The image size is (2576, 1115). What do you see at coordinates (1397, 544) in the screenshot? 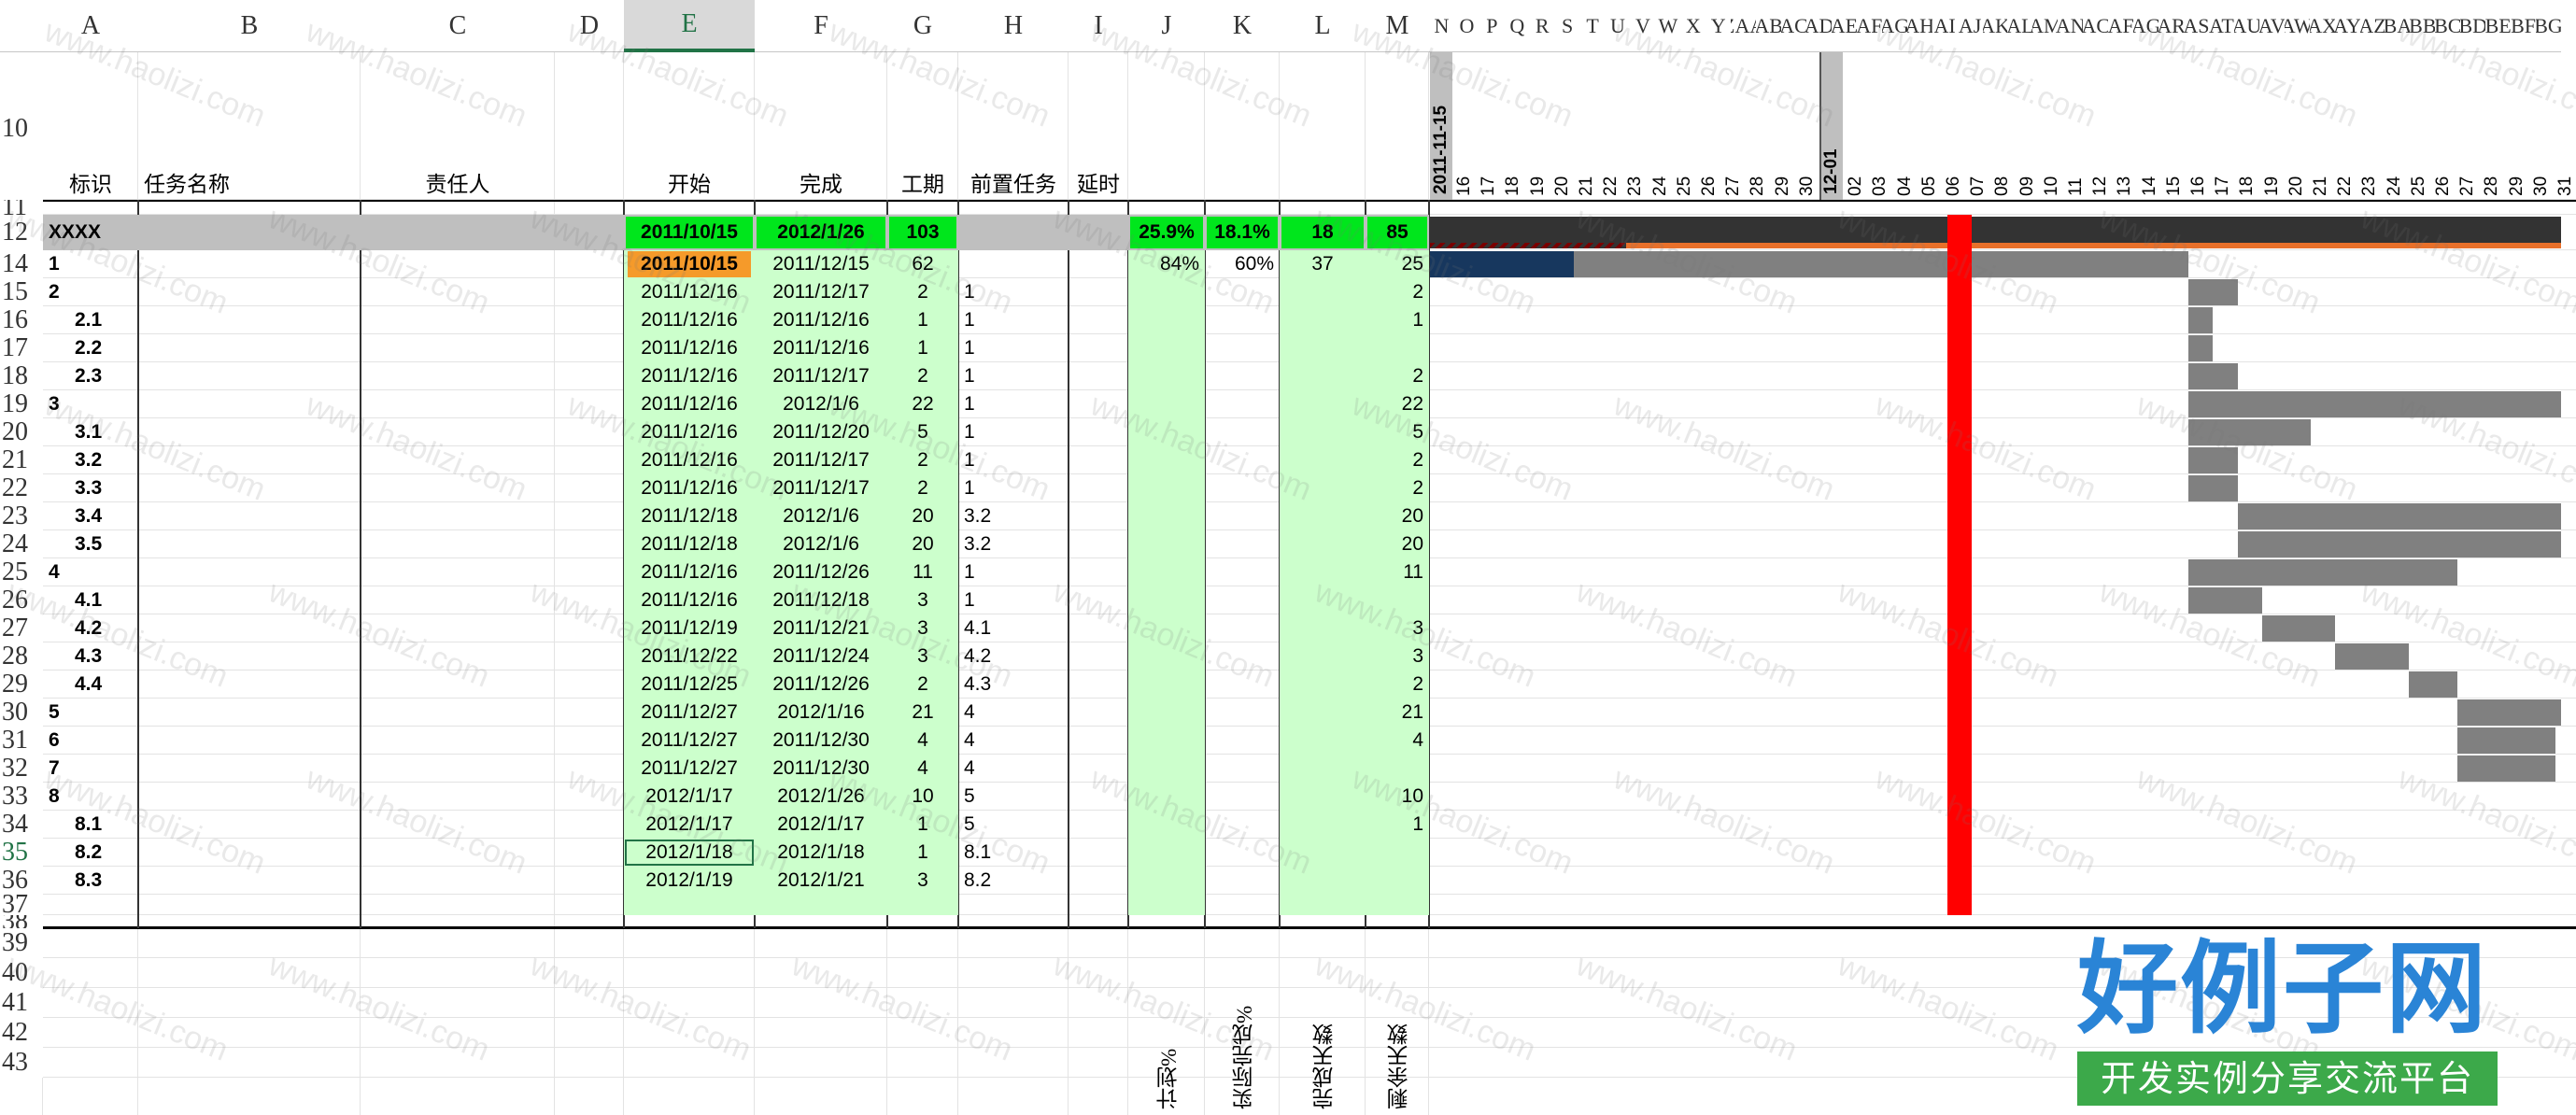
I see `task-remain-days: 20` at bounding box center [1397, 544].